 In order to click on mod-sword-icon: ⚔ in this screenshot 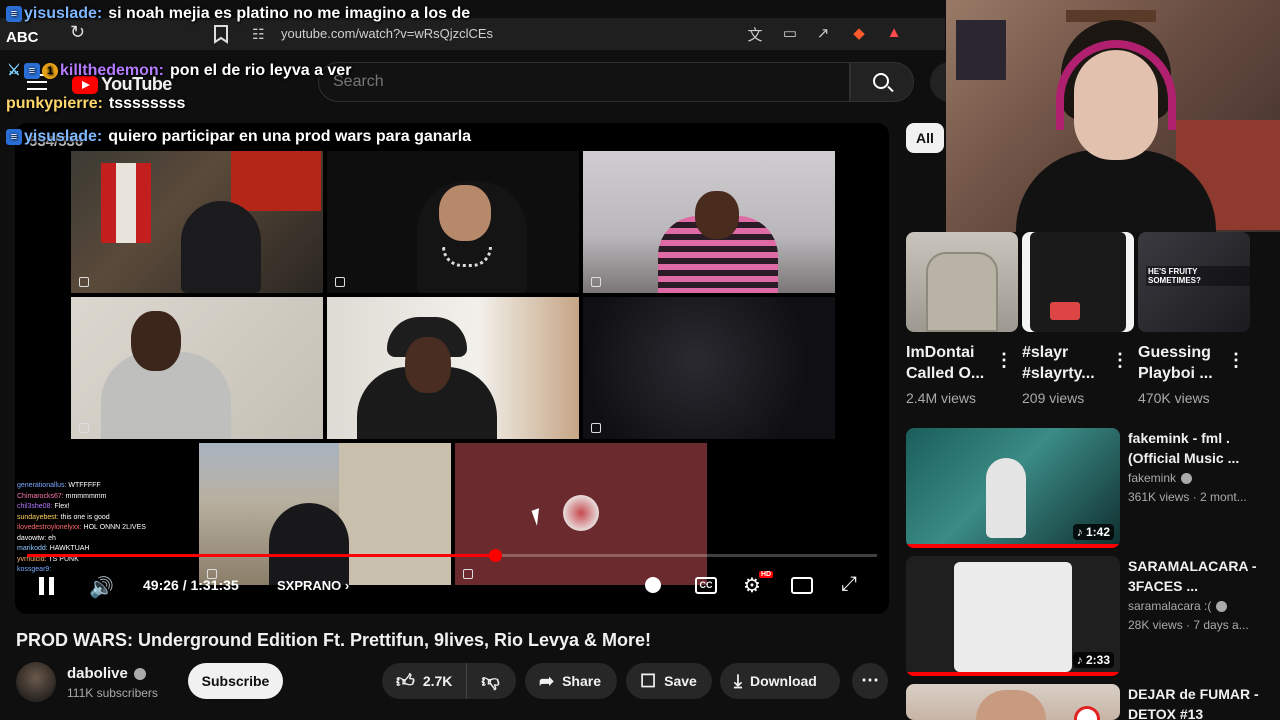, I will do `click(14, 70)`.